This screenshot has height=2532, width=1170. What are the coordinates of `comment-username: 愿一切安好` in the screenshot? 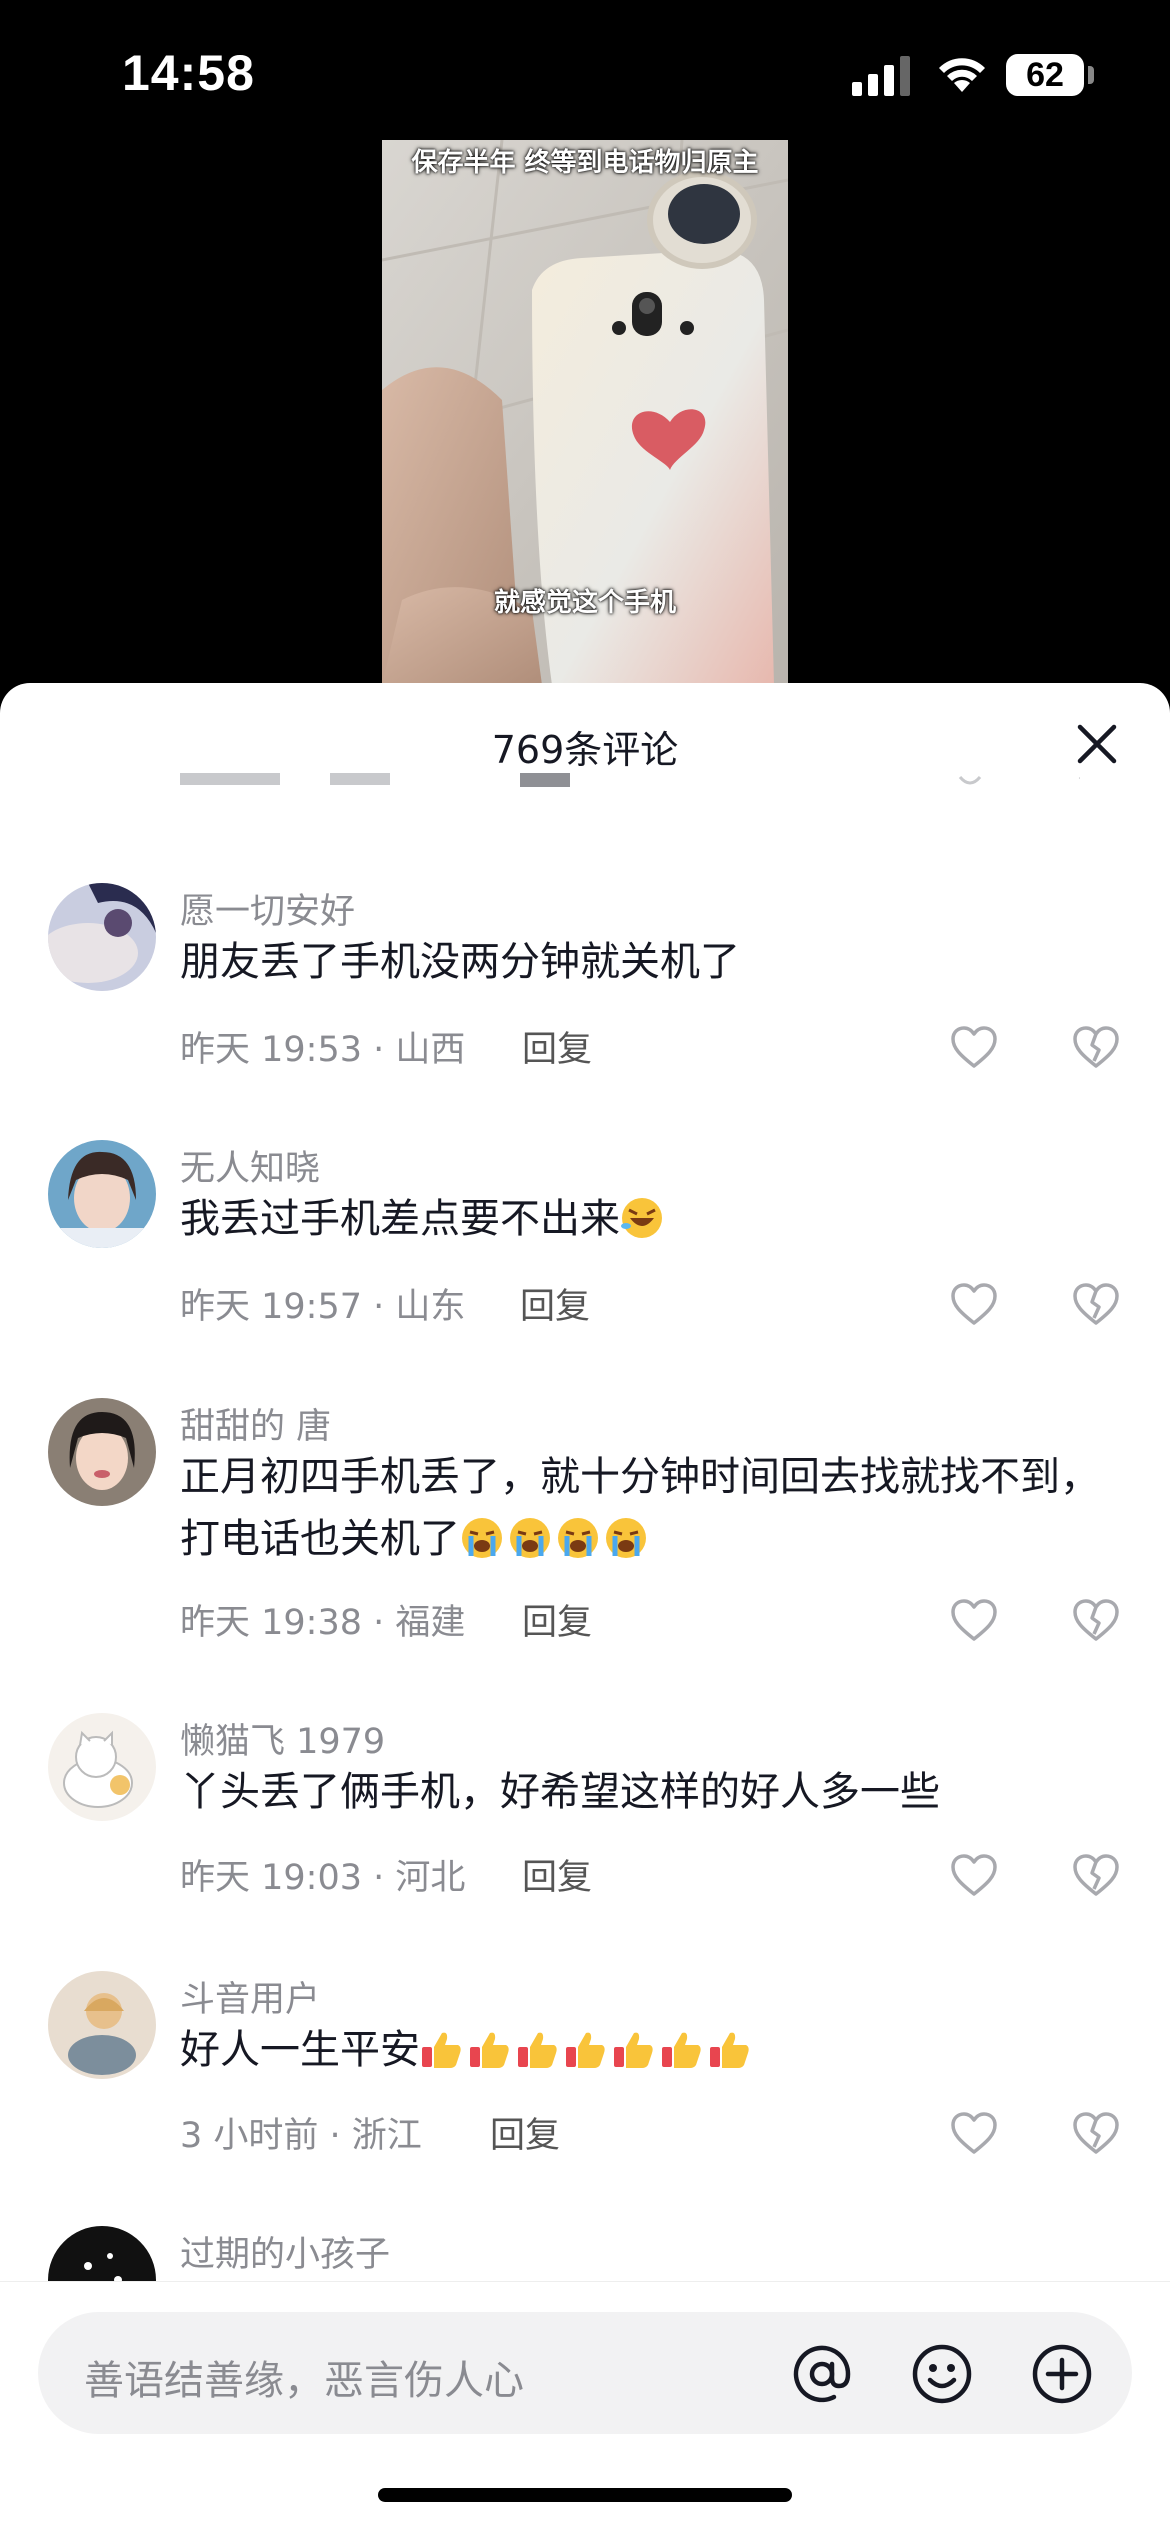 It's located at (267, 908).